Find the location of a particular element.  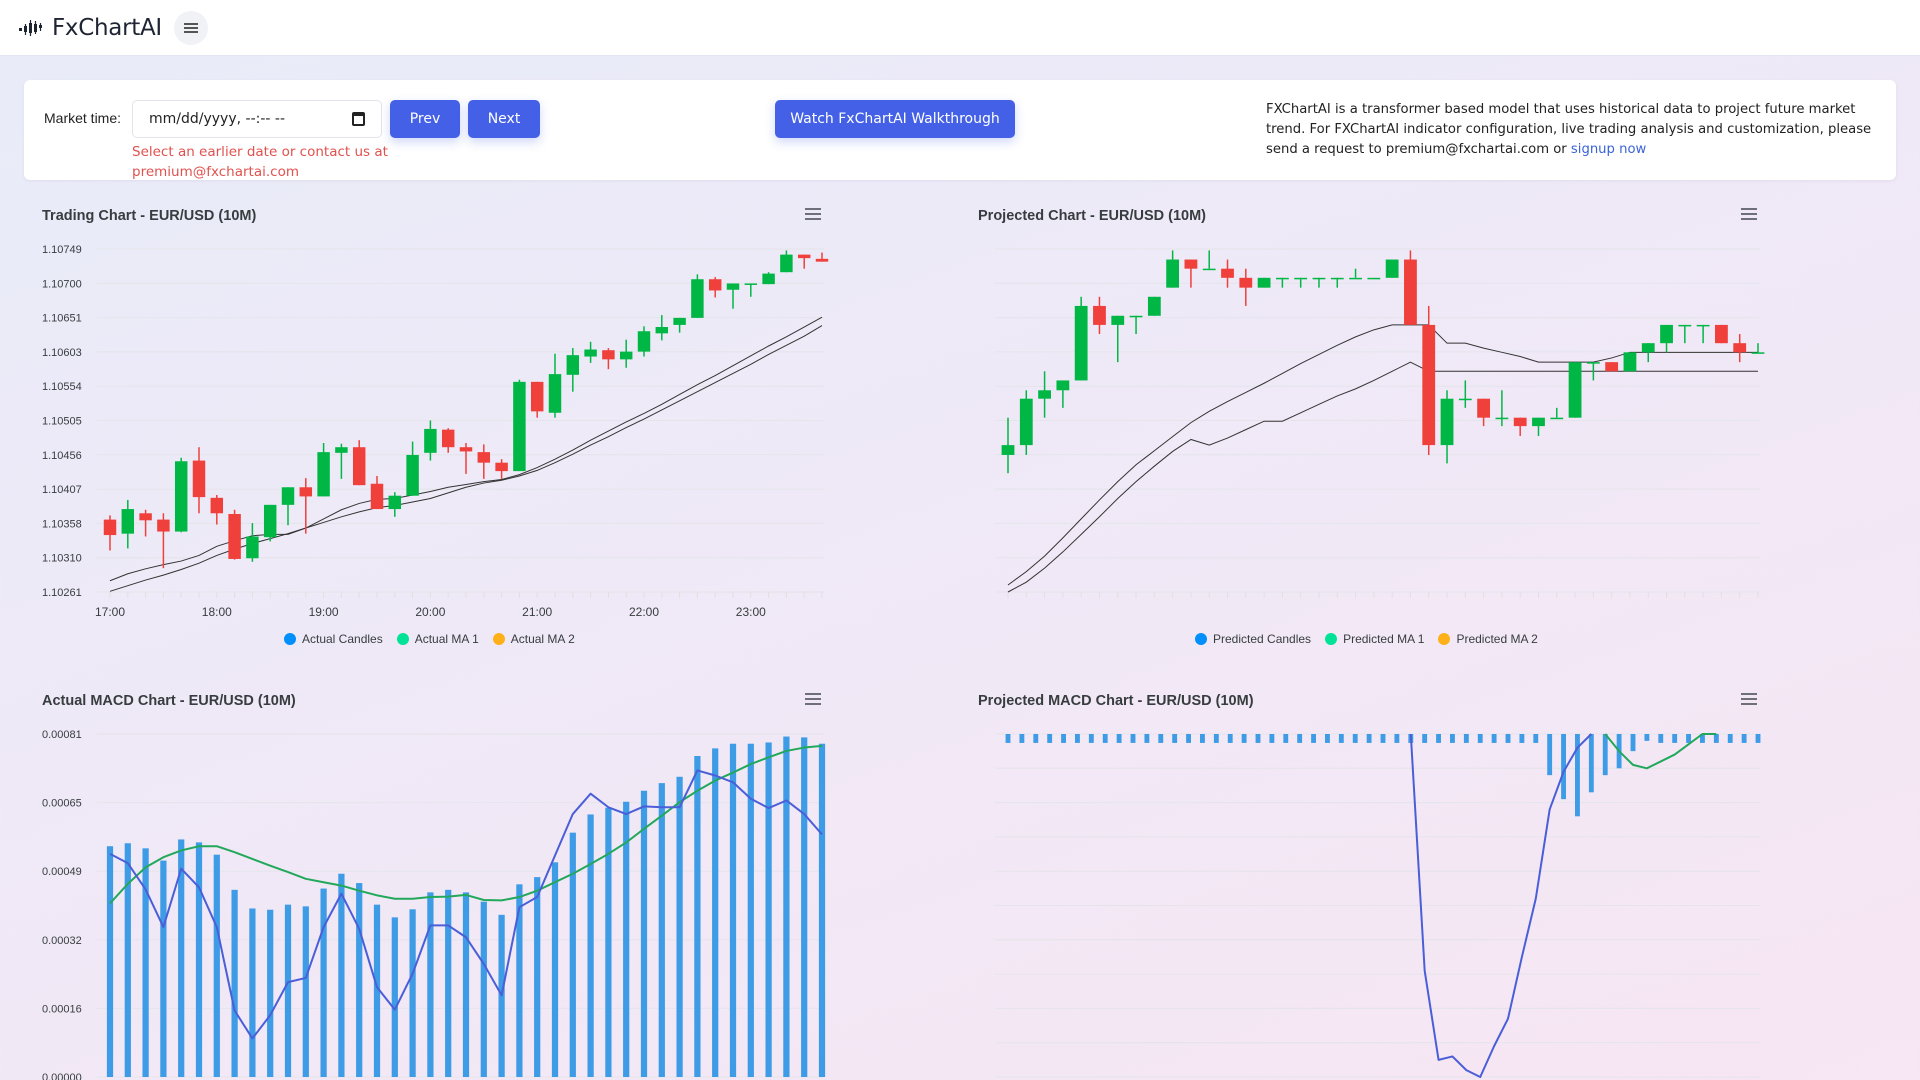

y-tick-label: 1.10310 is located at coordinates (62, 559).